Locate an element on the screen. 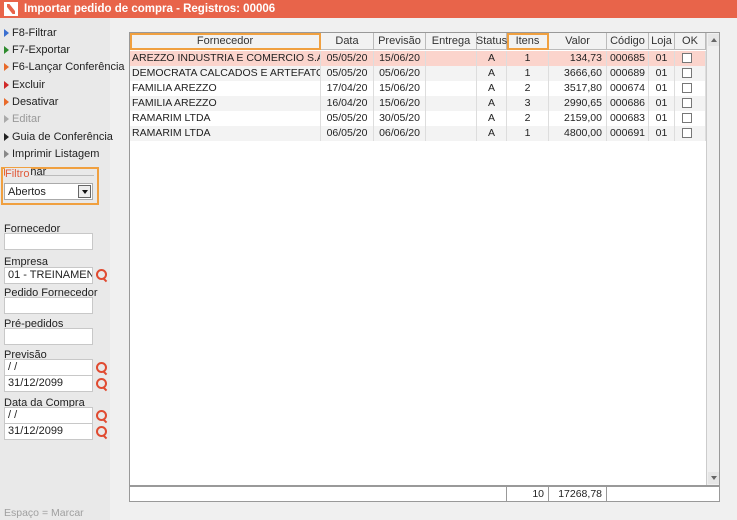 This screenshot has height=520, width=737. menu-imprimir-listagem: Imprimir Listagem is located at coordinates (51, 154).